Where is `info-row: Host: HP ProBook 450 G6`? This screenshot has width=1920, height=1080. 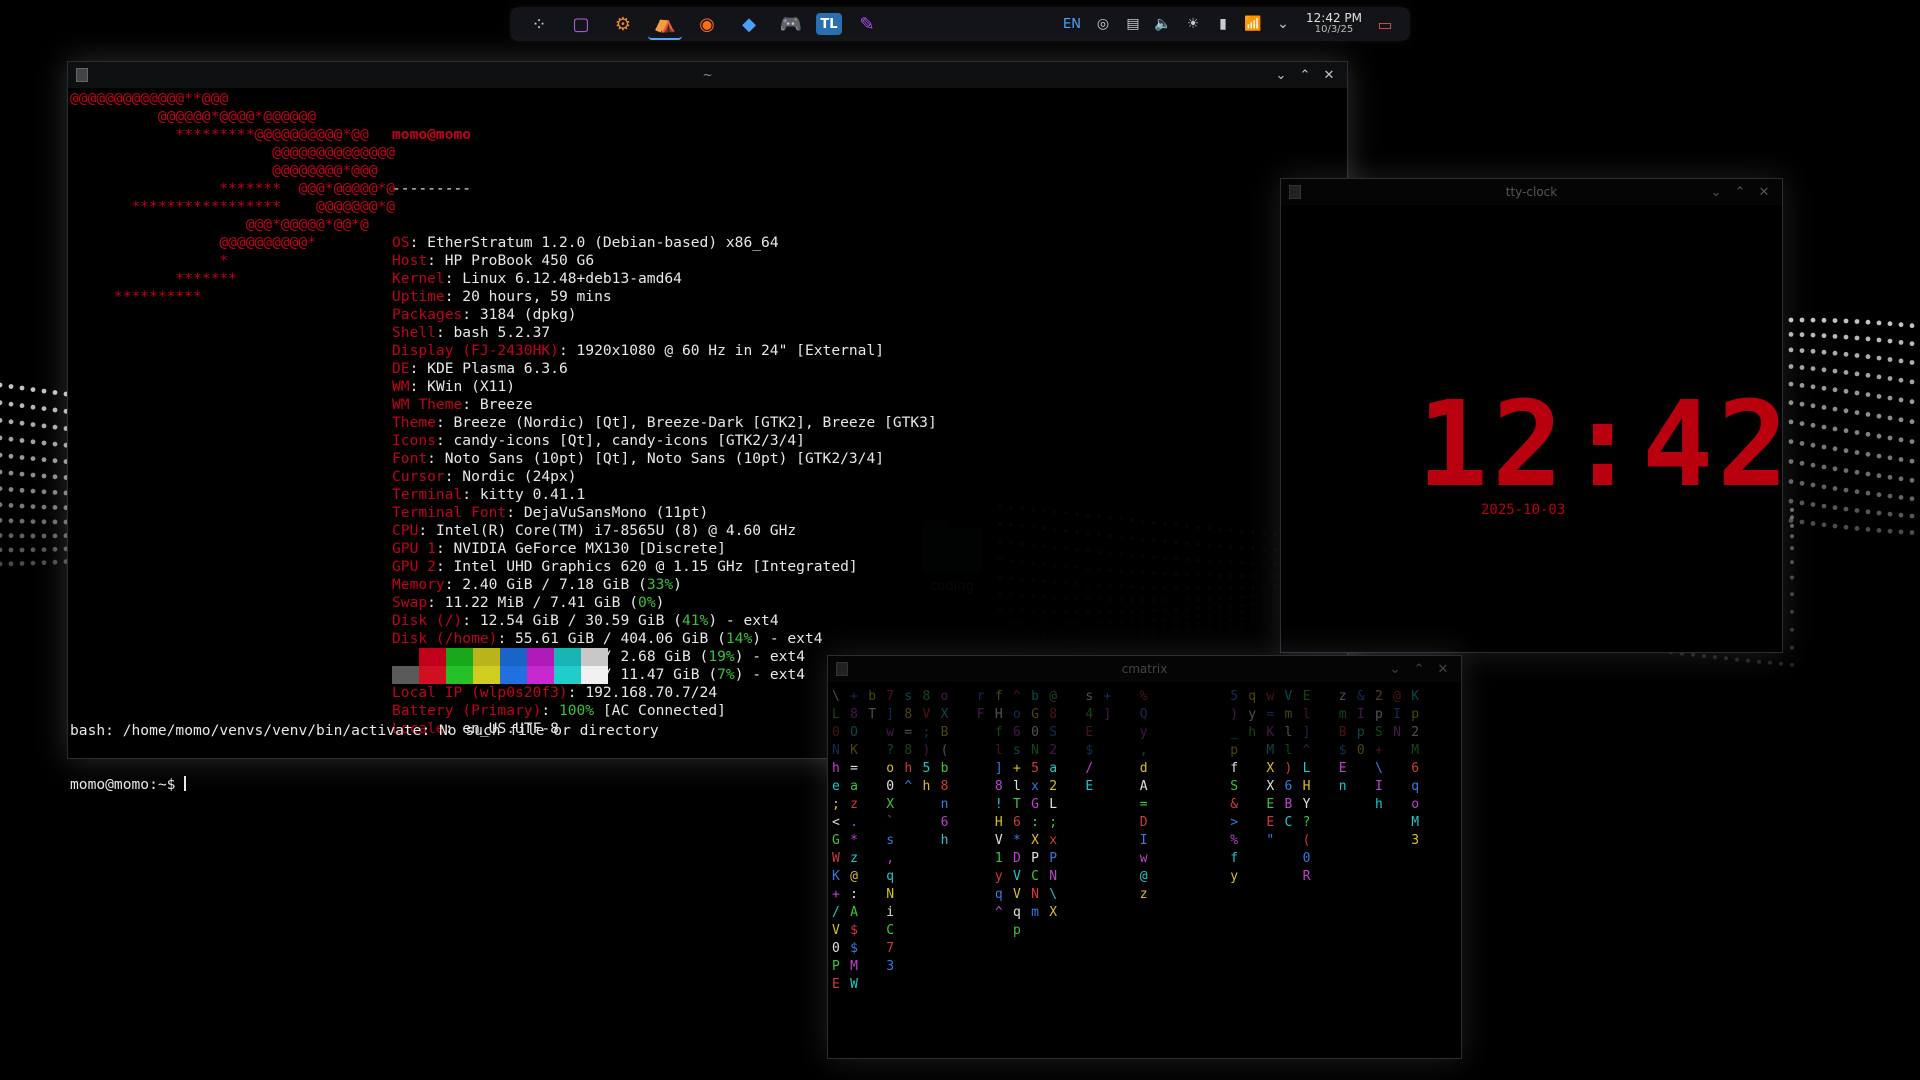
info-row: Host: HP ProBook 450 G6 is located at coordinates (664, 261).